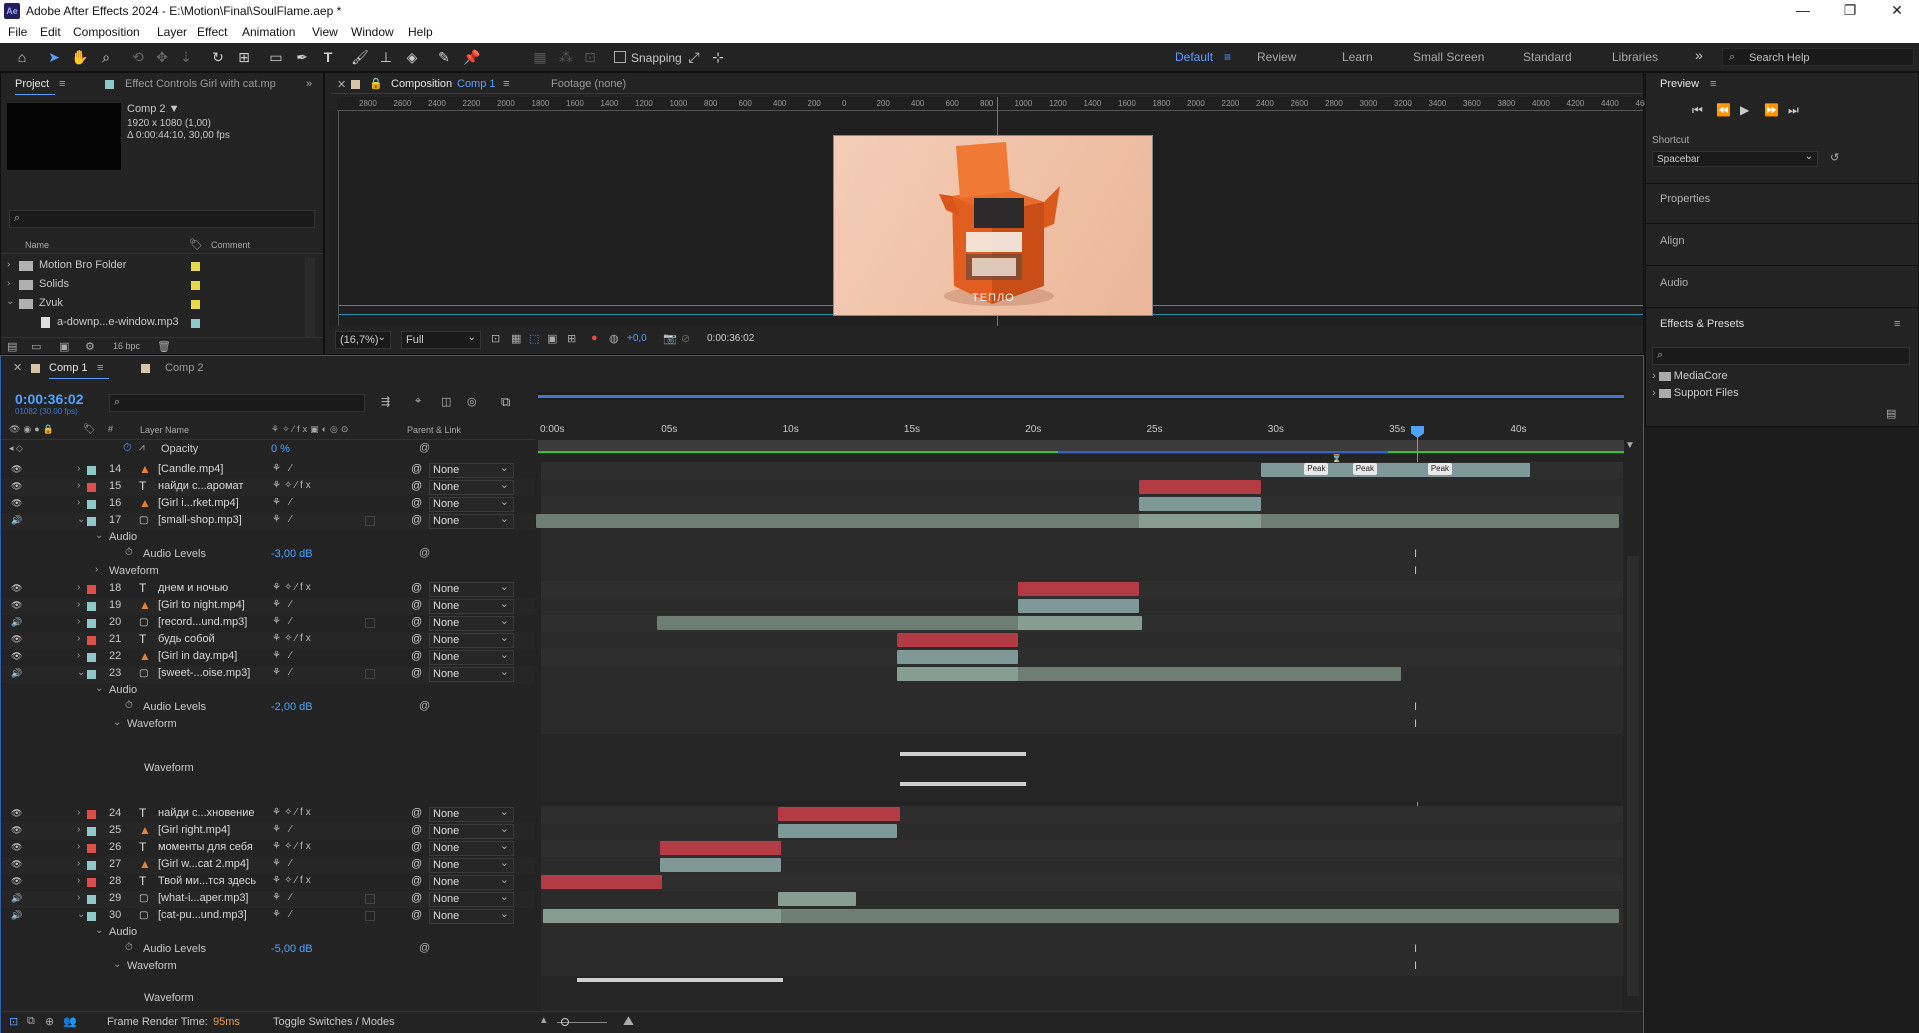  Describe the element at coordinates (200, 520) in the screenshot. I see `layer-name: [small-shop.mp3]` at that location.